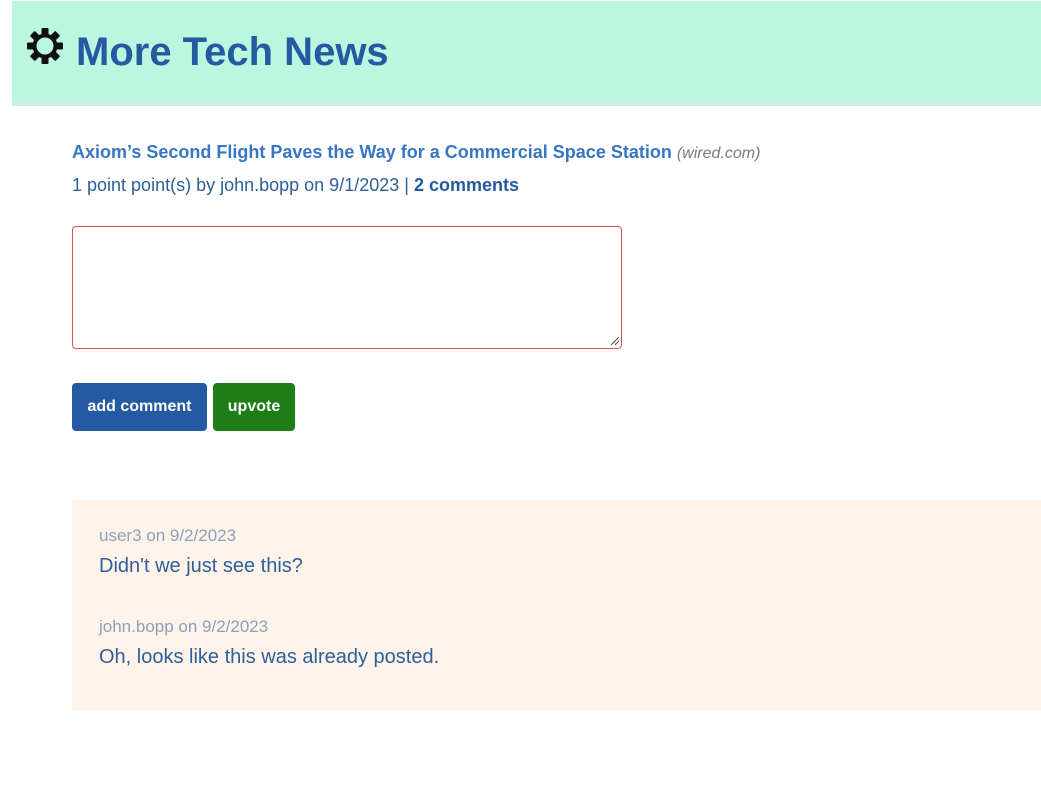 The height and width of the screenshot is (793, 1041). What do you see at coordinates (45, 46) in the screenshot?
I see `gear-icon` at bounding box center [45, 46].